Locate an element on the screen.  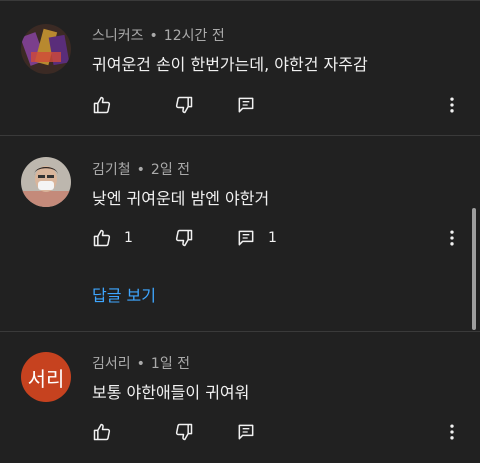
avatar: 서리 is located at coordinates (46, 377).